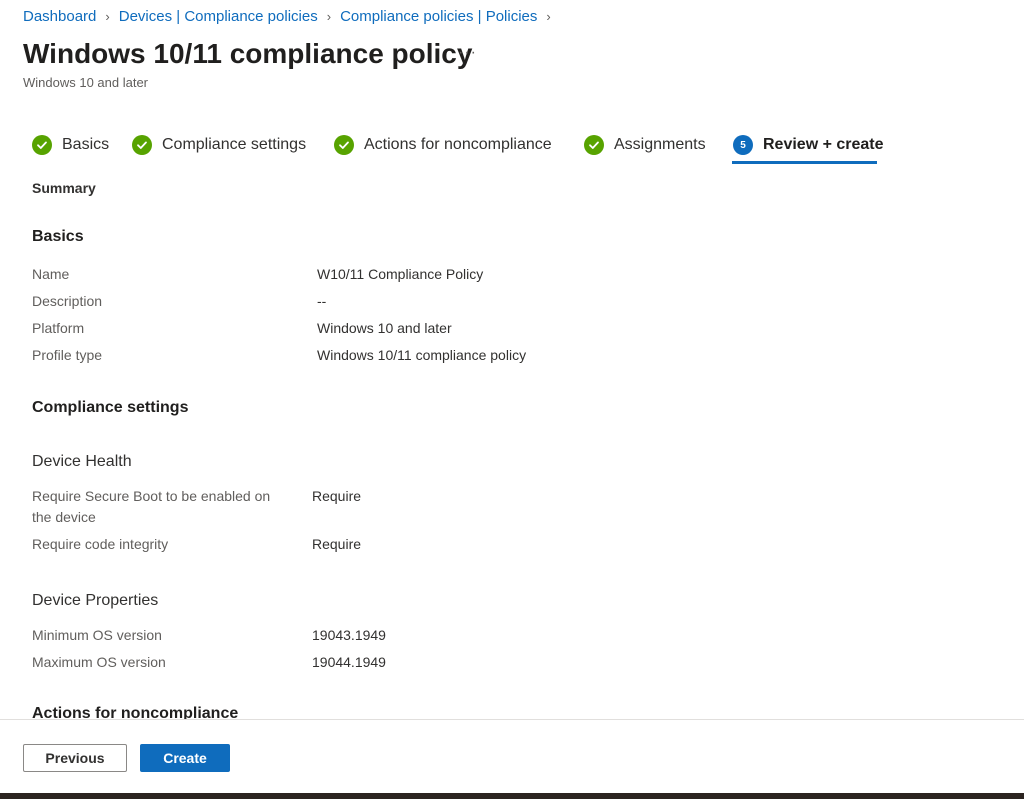 This screenshot has height=799, width=1024. What do you see at coordinates (100, 544) in the screenshot?
I see `field-label: Require code integrity` at bounding box center [100, 544].